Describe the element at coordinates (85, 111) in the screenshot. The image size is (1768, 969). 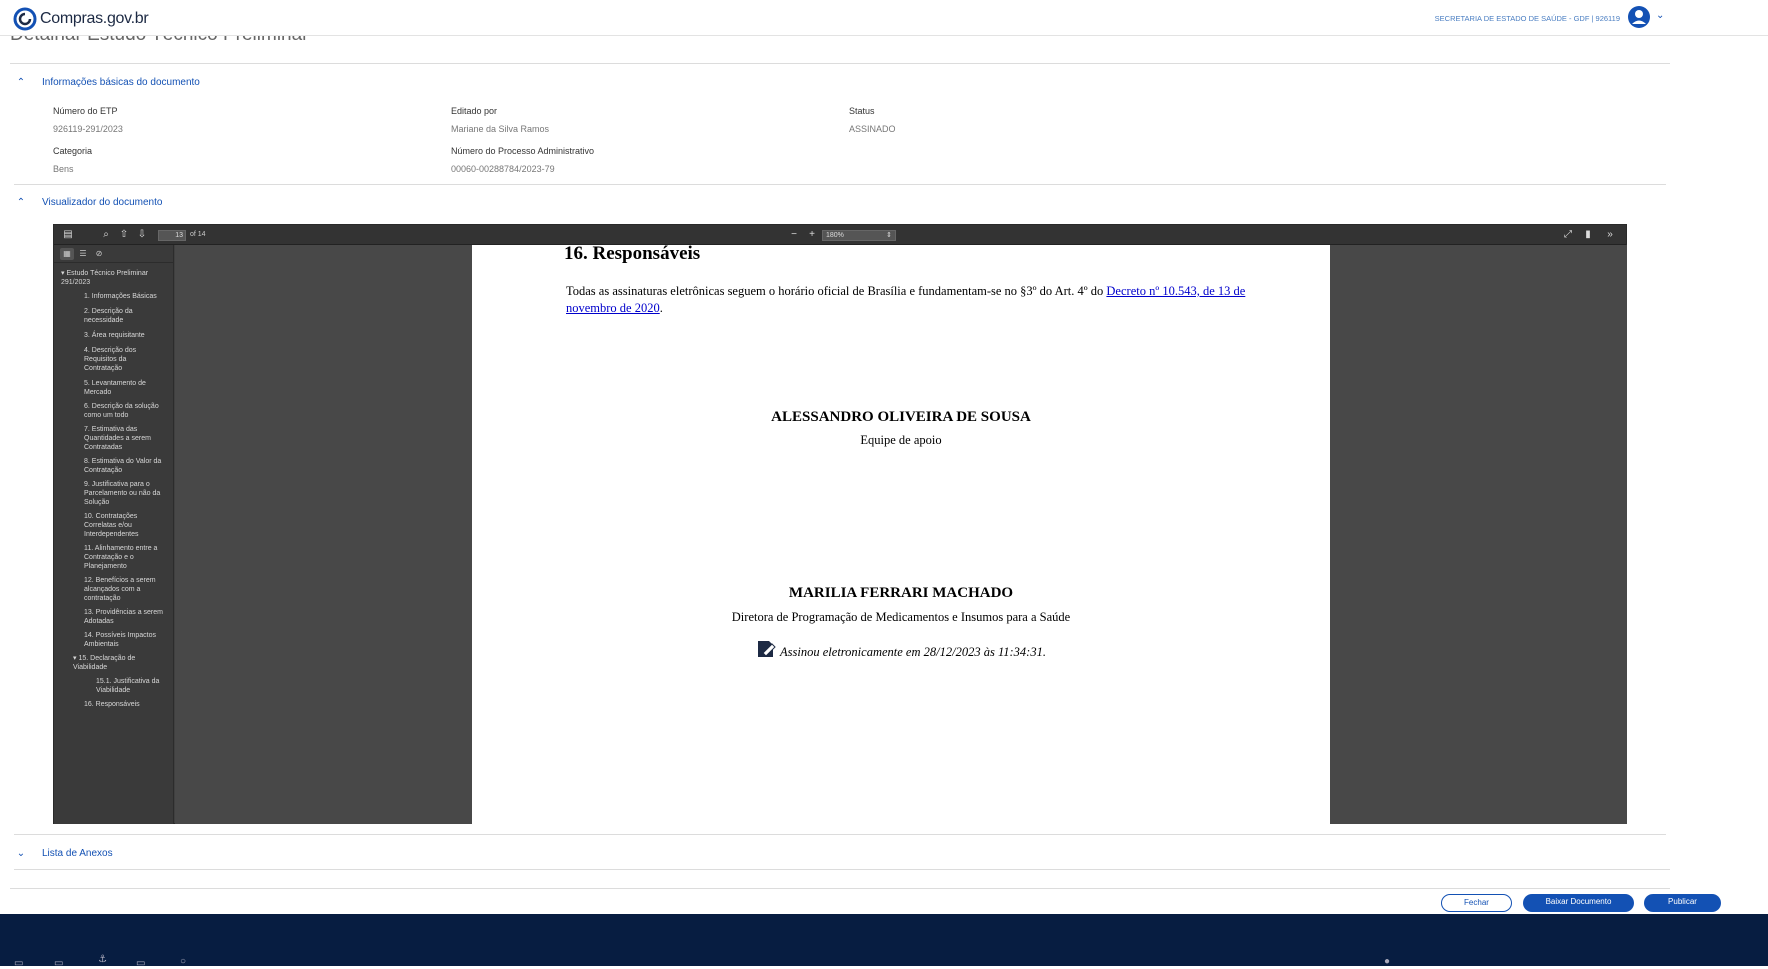
I see `field-label-etp-number: Número do ETP` at that location.